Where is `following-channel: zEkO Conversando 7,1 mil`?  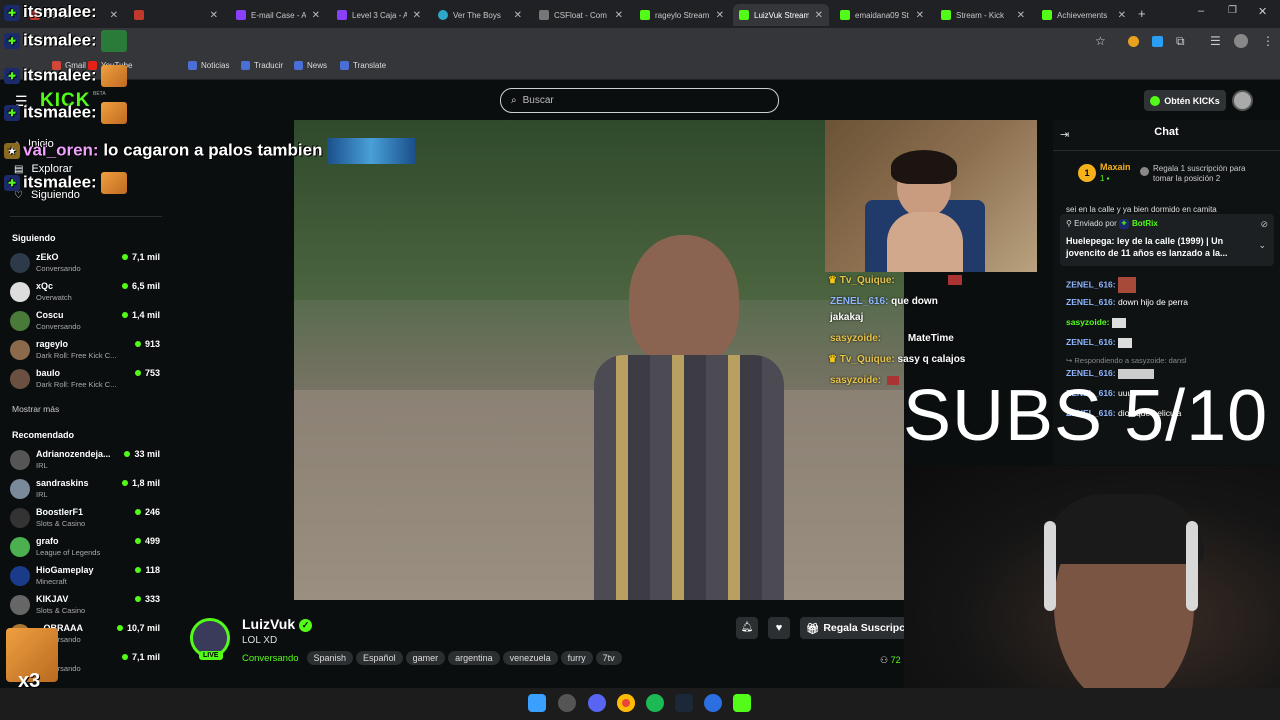 following-channel: zEkO Conversando 7,1 mil is located at coordinates (85, 263).